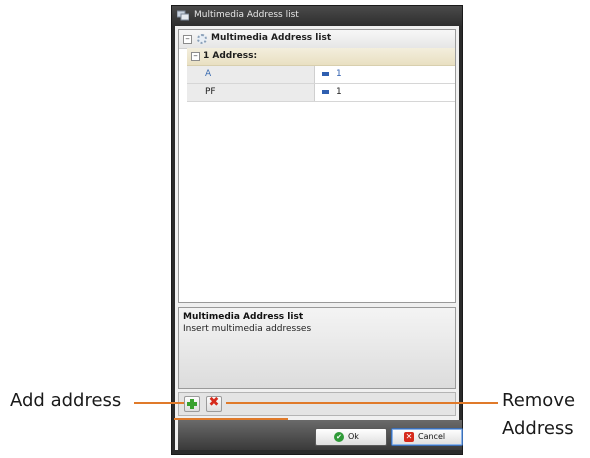 Image resolution: width=590 pixels, height=458 pixels. I want to click on table-row: A 1, so click(321, 75).